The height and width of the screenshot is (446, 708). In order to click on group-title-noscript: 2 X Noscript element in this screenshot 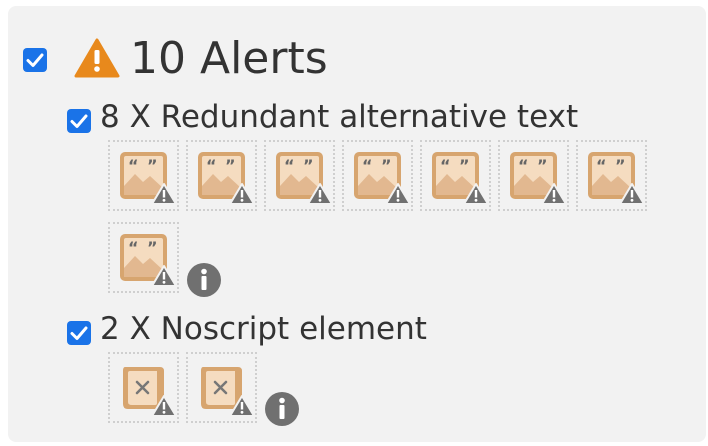, I will do `click(263, 329)`.